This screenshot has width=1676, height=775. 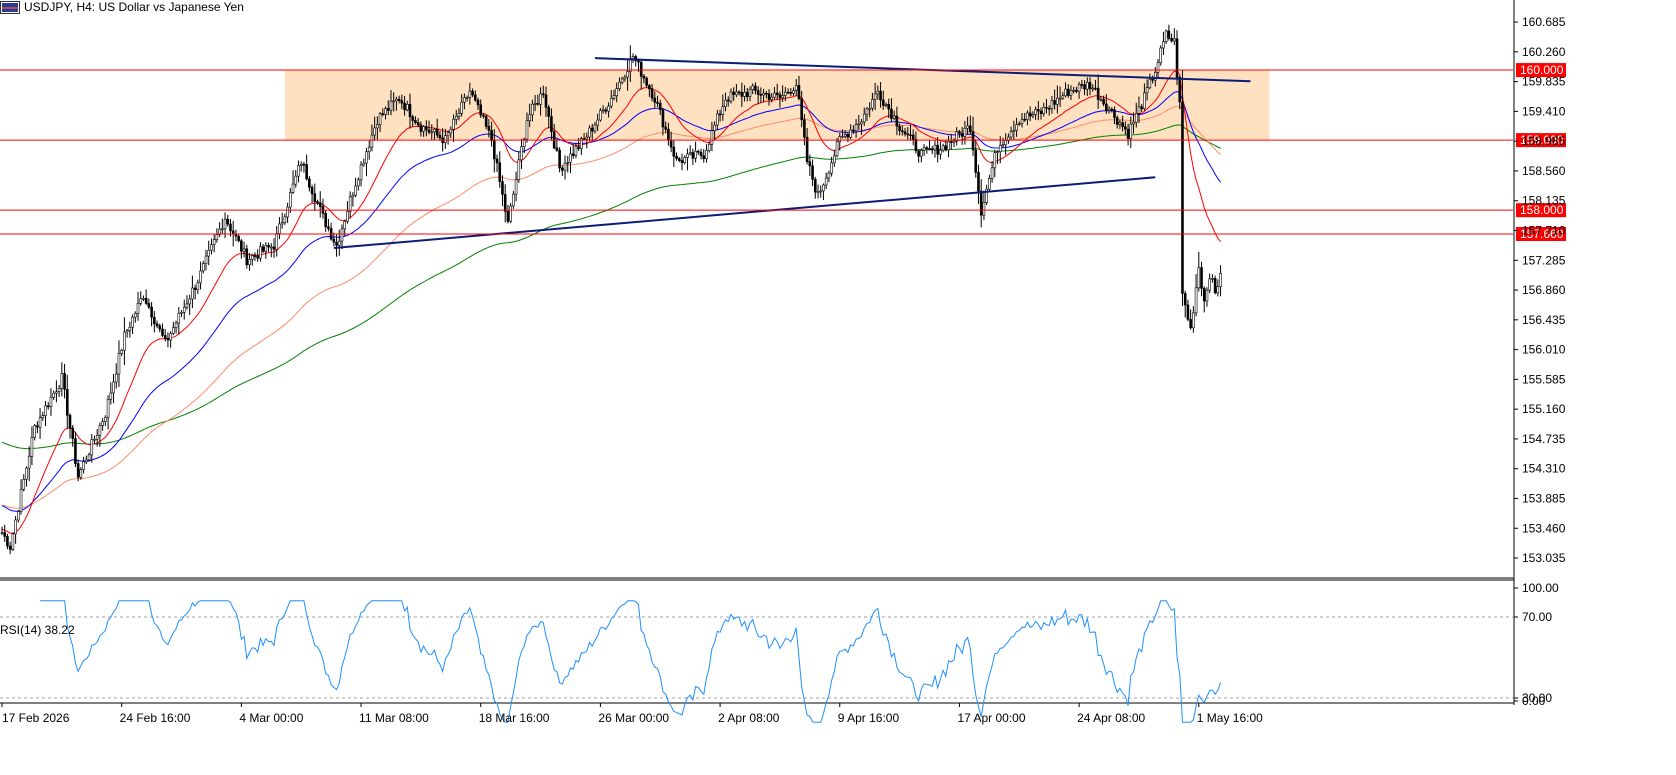 I want to click on time-tick-label: 24 Feb 16:00, so click(x=155, y=718).